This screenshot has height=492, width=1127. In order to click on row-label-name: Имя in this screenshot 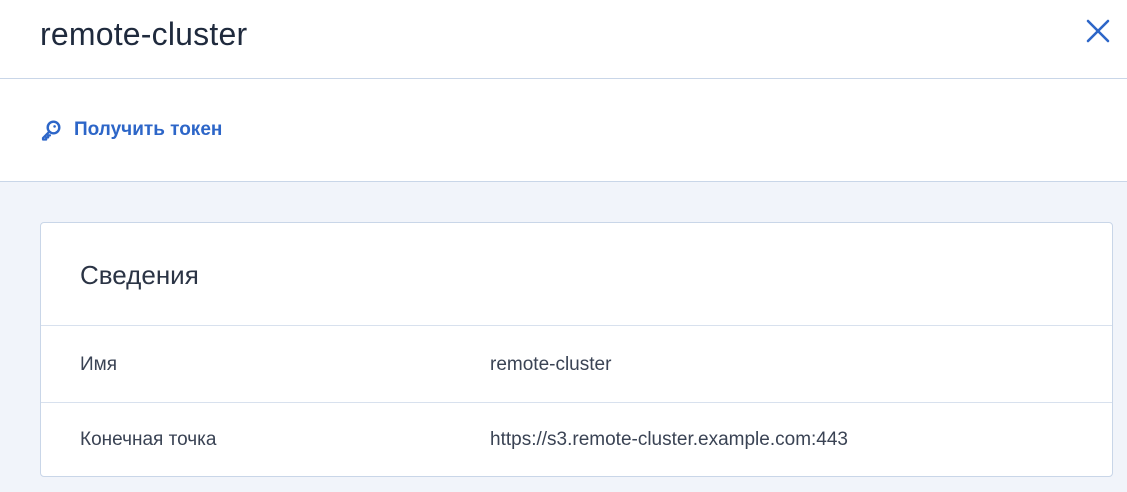, I will do `click(99, 364)`.